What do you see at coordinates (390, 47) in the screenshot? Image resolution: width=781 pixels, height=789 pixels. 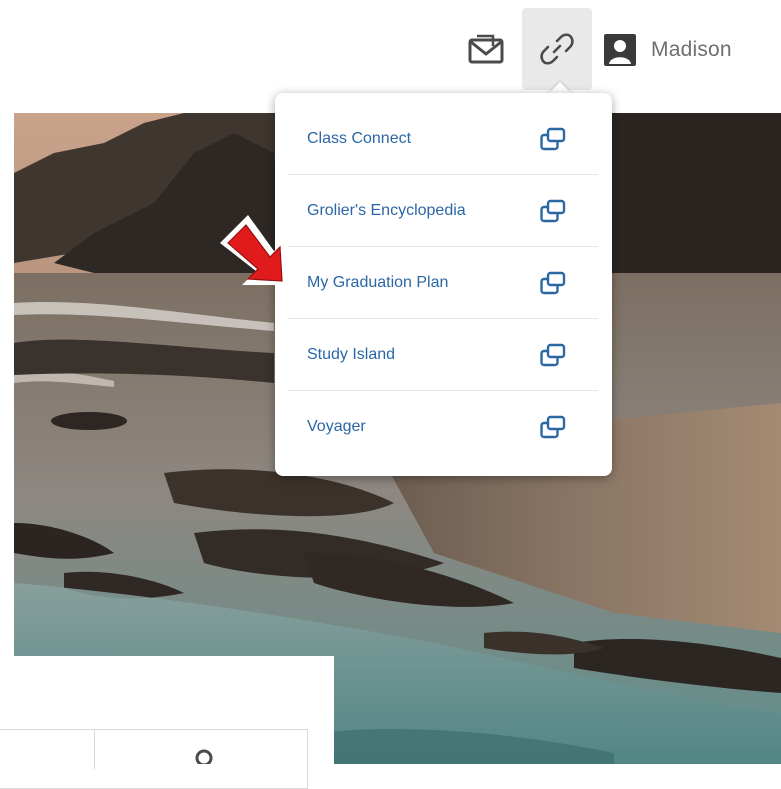 I see `top-header: Madison` at bounding box center [390, 47].